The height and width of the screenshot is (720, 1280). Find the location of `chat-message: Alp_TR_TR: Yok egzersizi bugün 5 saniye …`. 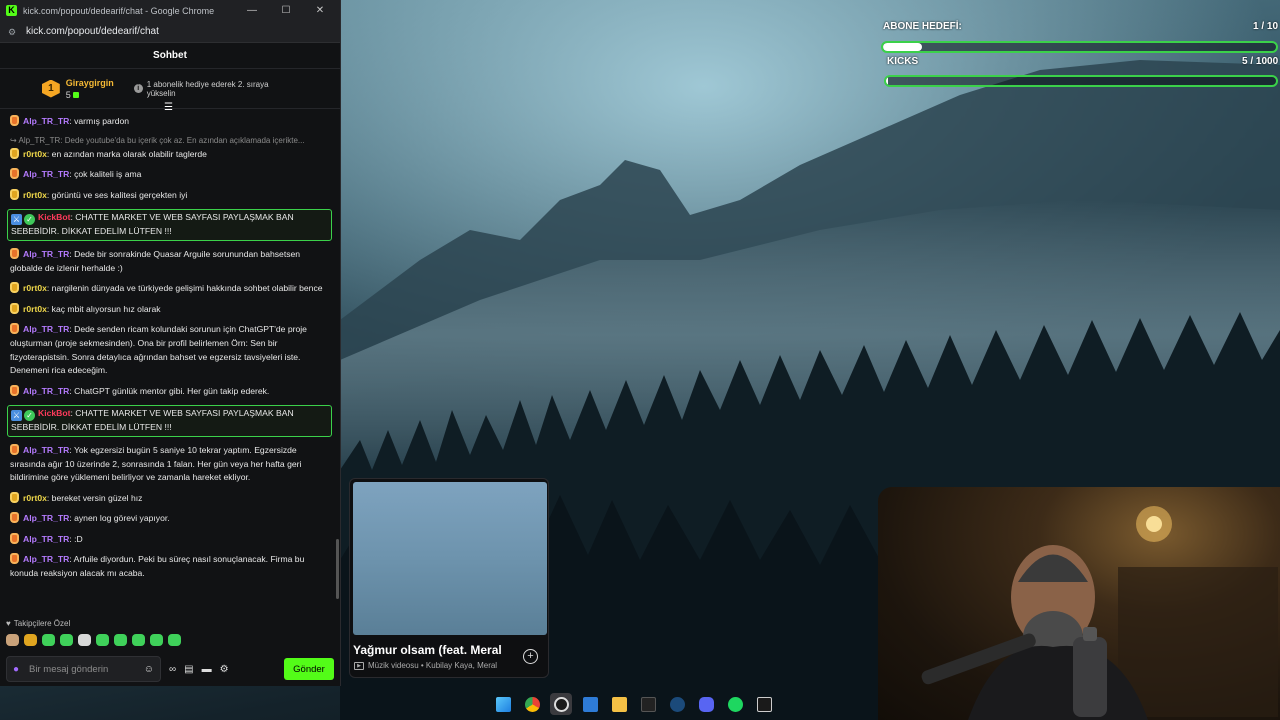

chat-message: Alp_TR_TR: Yok egzersizi bugün 5 saniye … is located at coordinates (171, 464).